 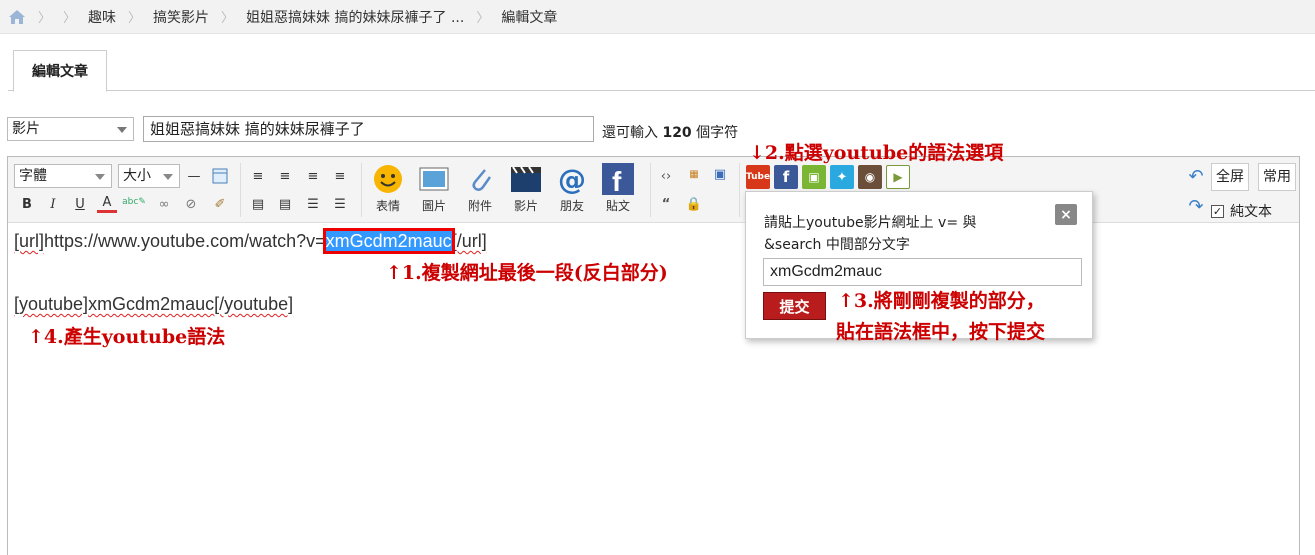 What do you see at coordinates (80, 204) in the screenshot?
I see `underline-icon: U` at bounding box center [80, 204].